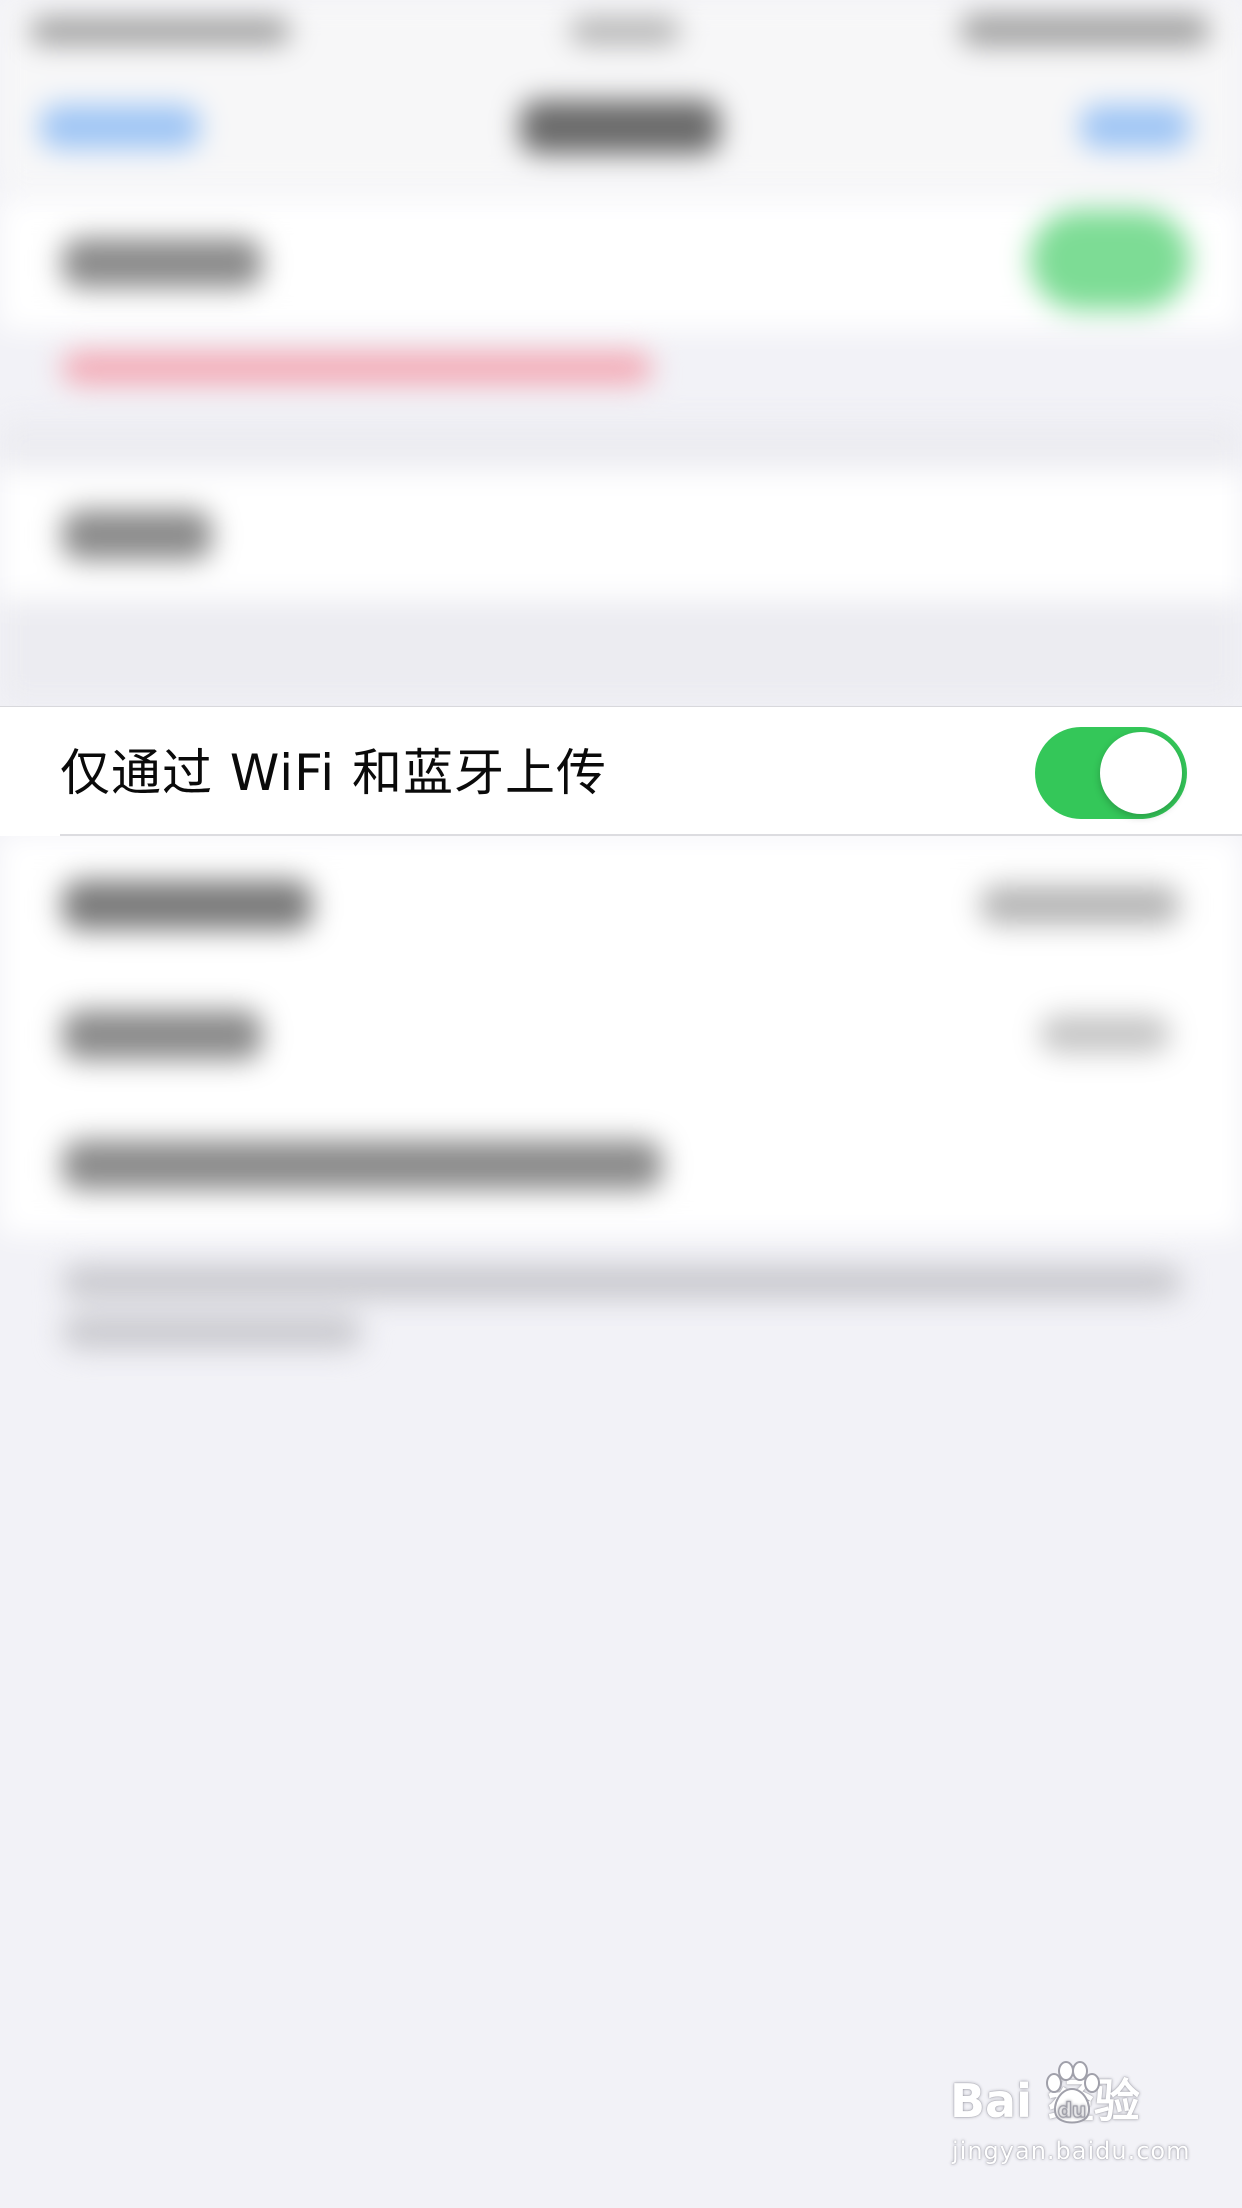 The image size is (1242, 2208). What do you see at coordinates (621, 771) in the screenshot?
I see `settings-row-wifi-bluetooth-upload: 仅通过 WiFi 和蓝牙上传` at bounding box center [621, 771].